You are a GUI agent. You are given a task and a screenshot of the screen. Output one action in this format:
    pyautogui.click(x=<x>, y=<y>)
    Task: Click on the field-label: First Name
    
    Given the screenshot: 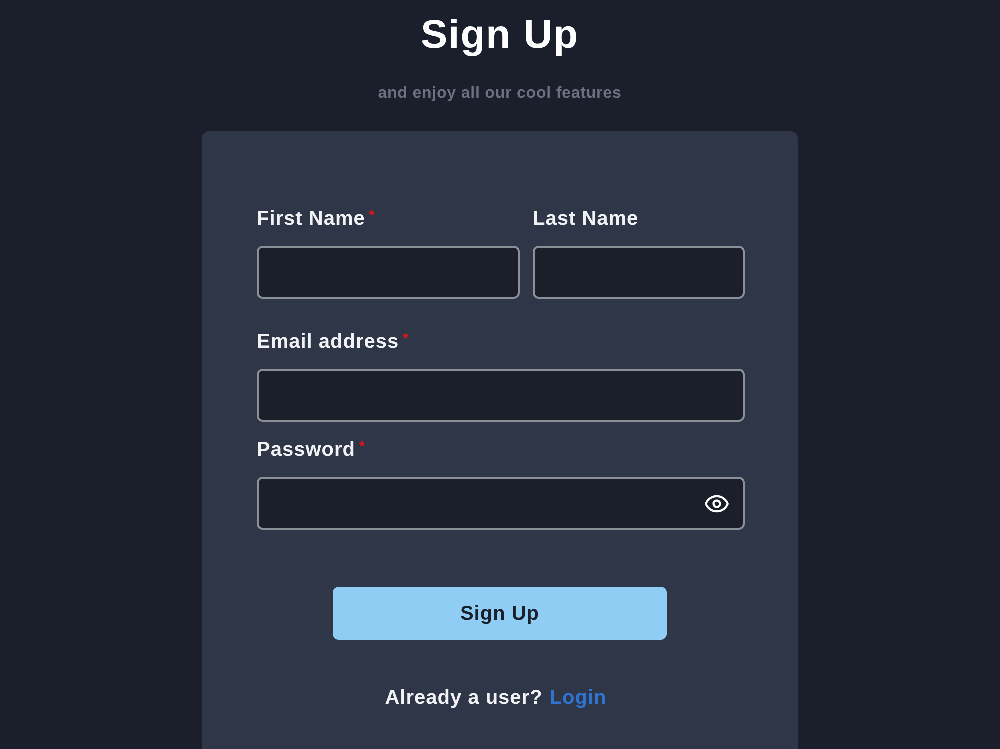 What is the action you would take?
    pyautogui.click(x=311, y=219)
    